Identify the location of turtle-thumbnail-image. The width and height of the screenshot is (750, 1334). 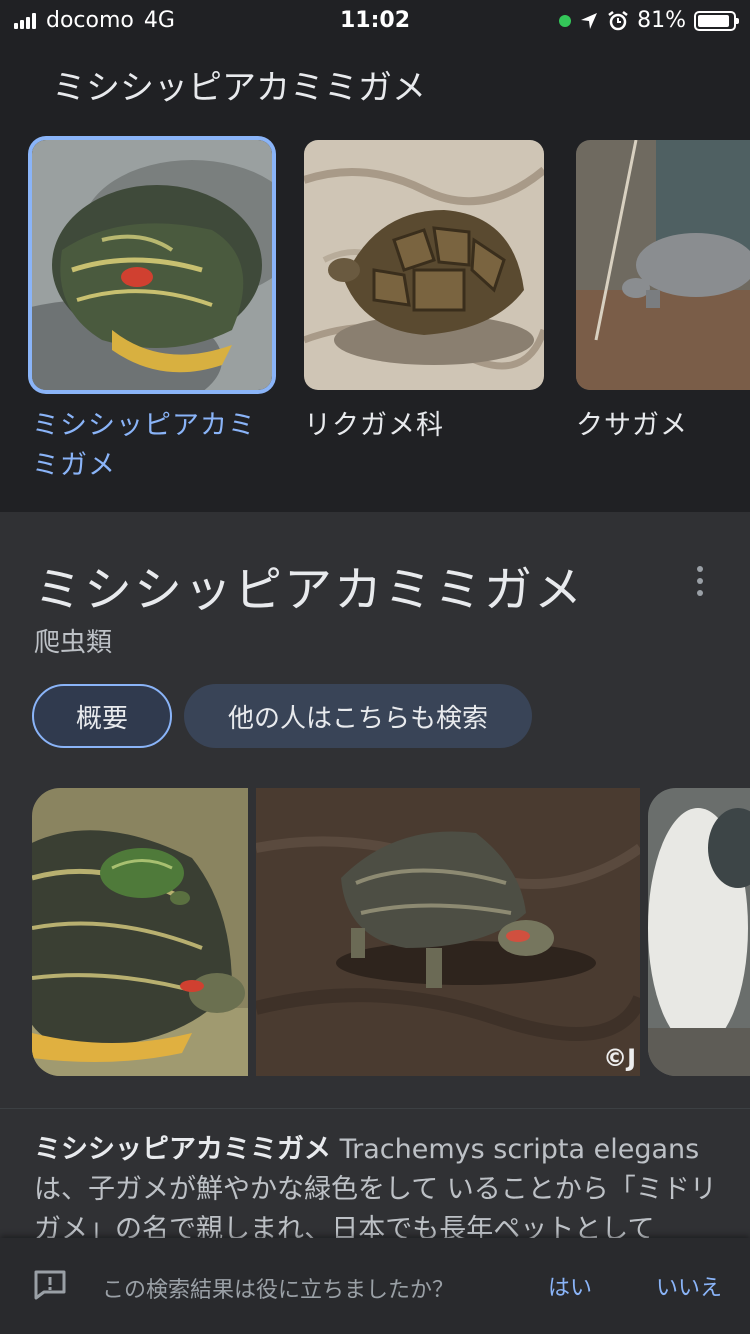
(152, 265).